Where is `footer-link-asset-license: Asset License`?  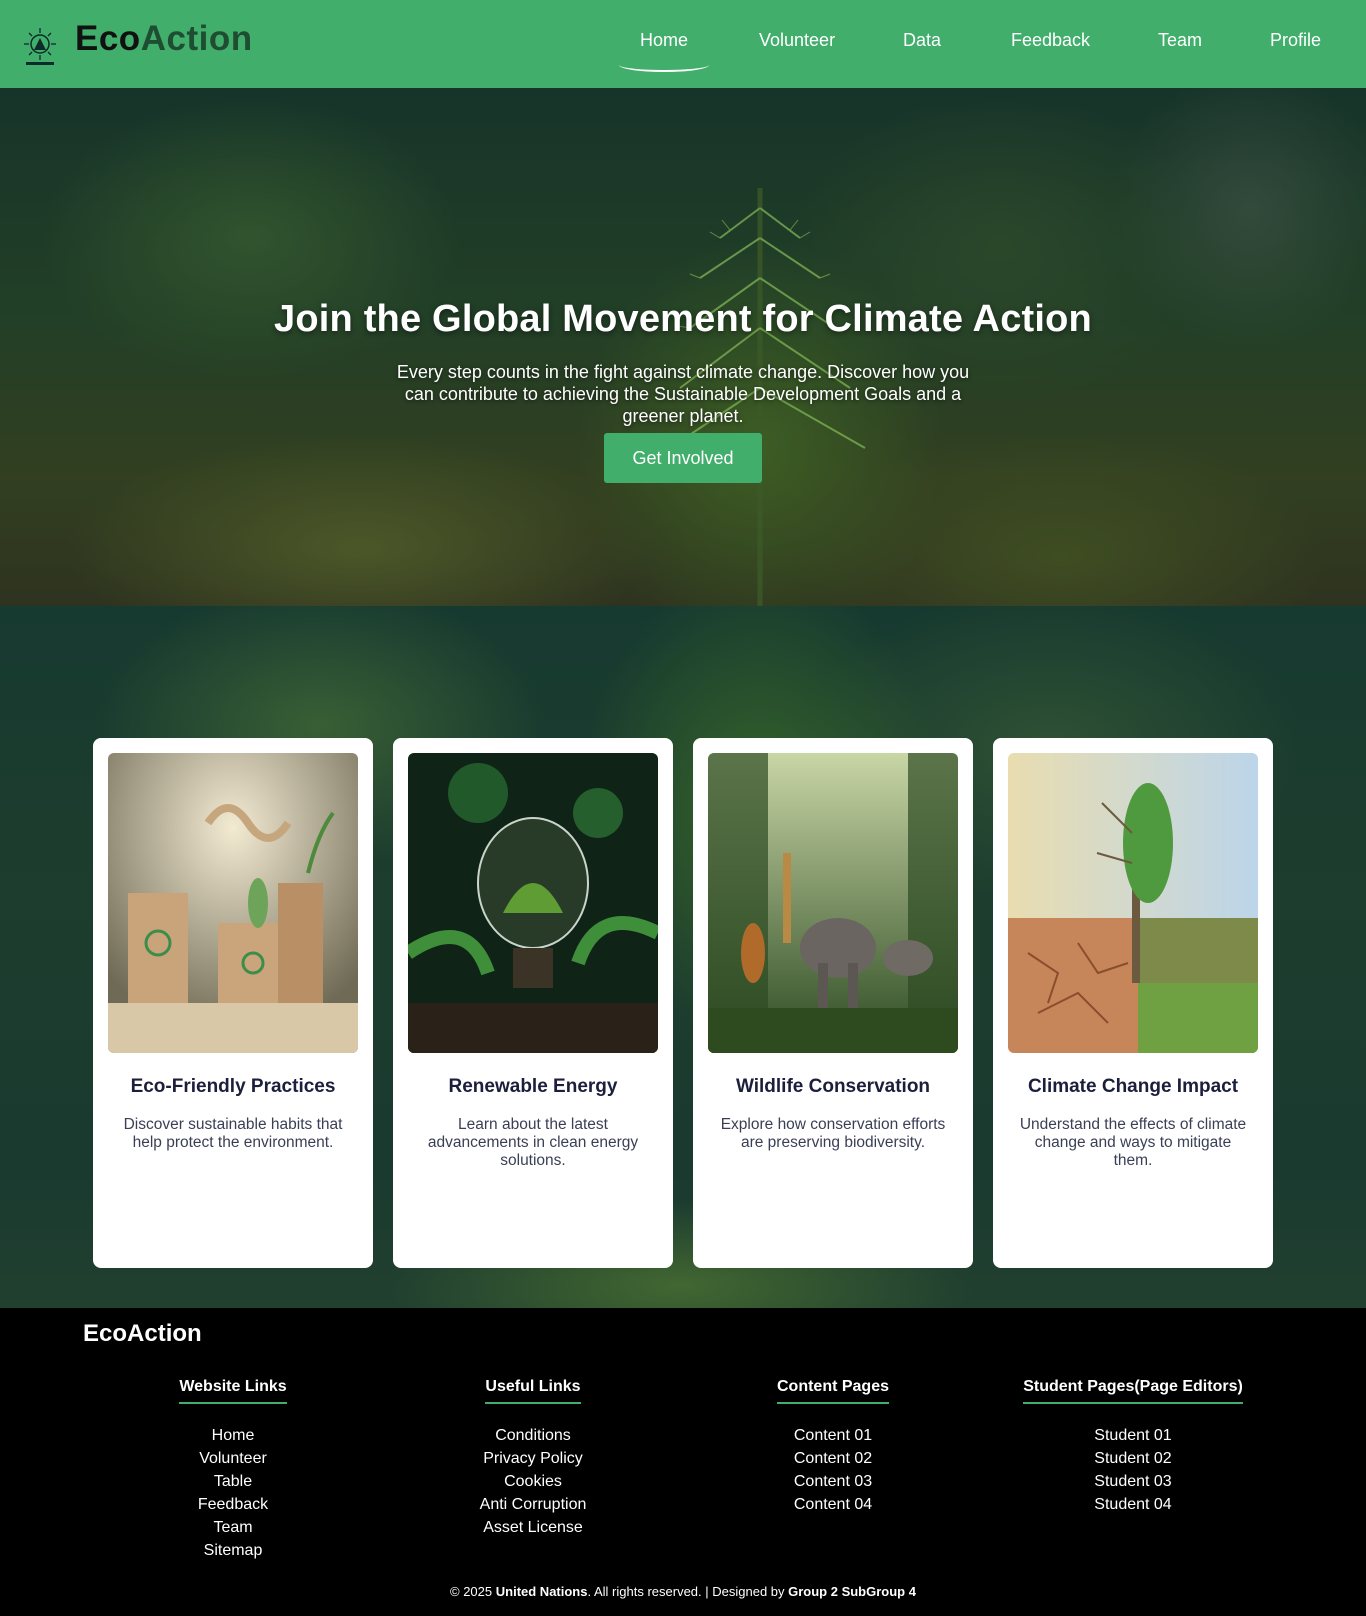
footer-link-asset-license: Asset License is located at coordinates (533, 1527).